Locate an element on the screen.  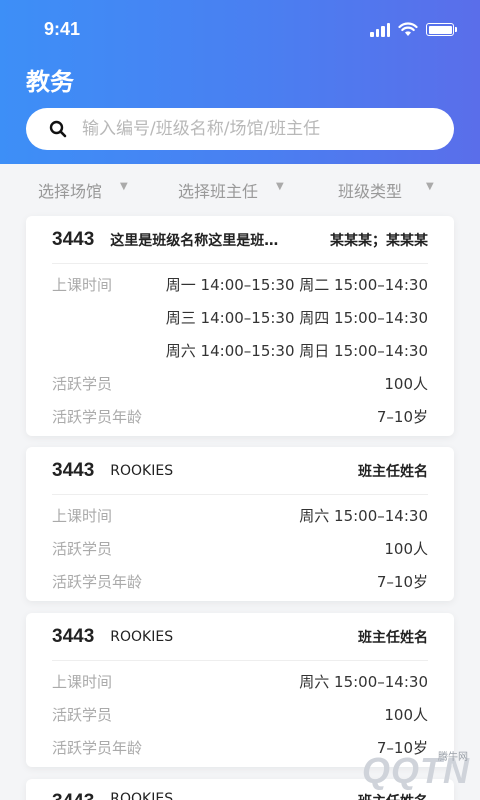
watermark-small-text: 腾牛网 is located at coordinates (453, 757).